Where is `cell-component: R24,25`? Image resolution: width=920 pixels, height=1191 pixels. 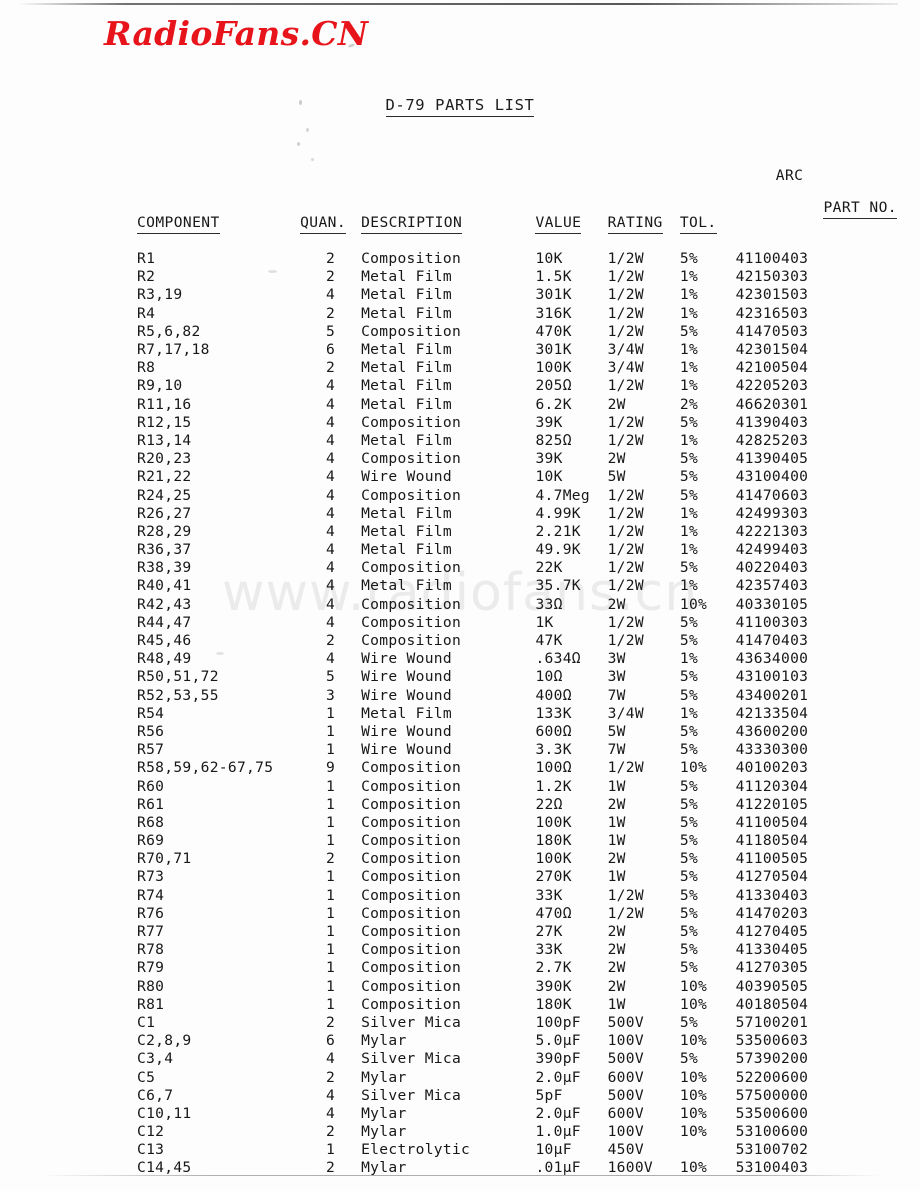
cell-component: R24,25 is located at coordinates (164, 495).